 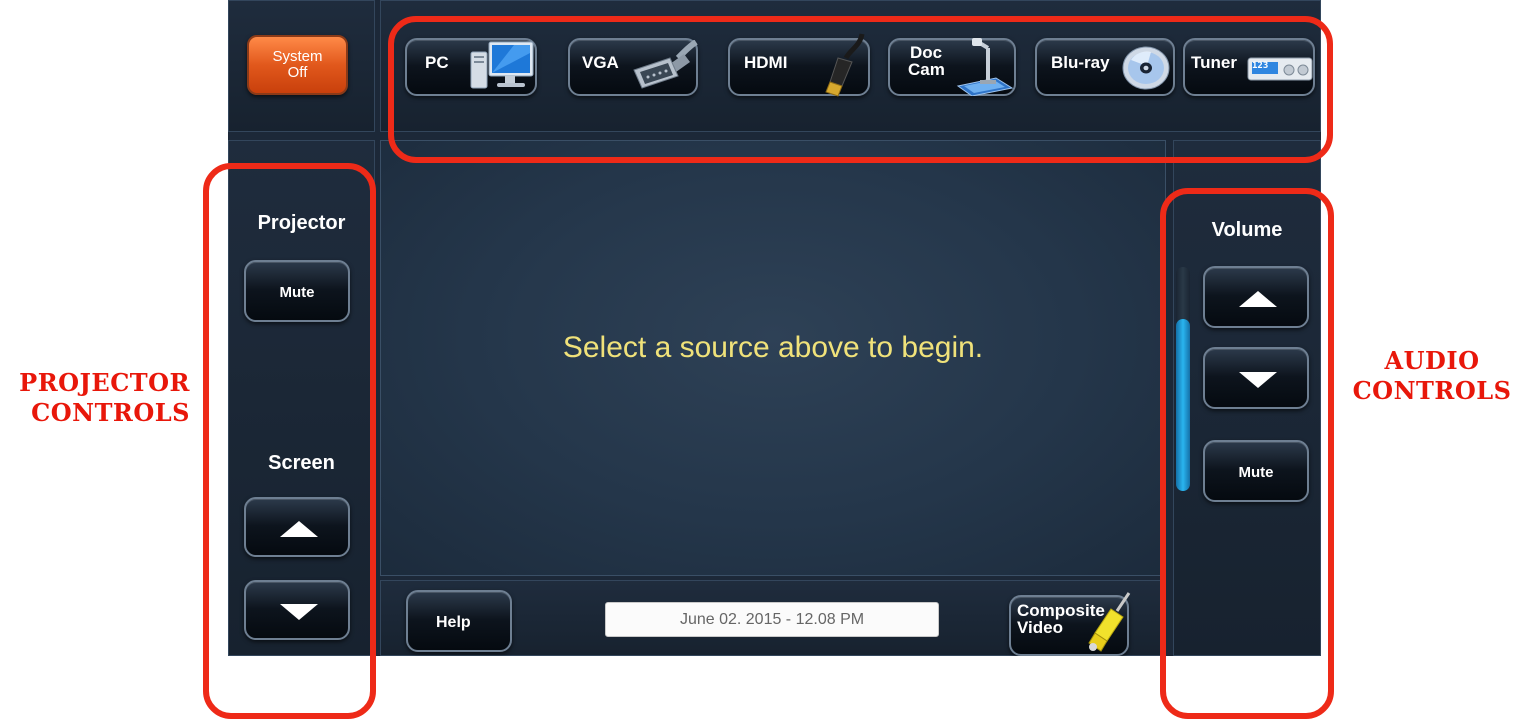 What do you see at coordinates (297, 72) in the screenshot?
I see `system-off-label-line2: Off` at bounding box center [297, 72].